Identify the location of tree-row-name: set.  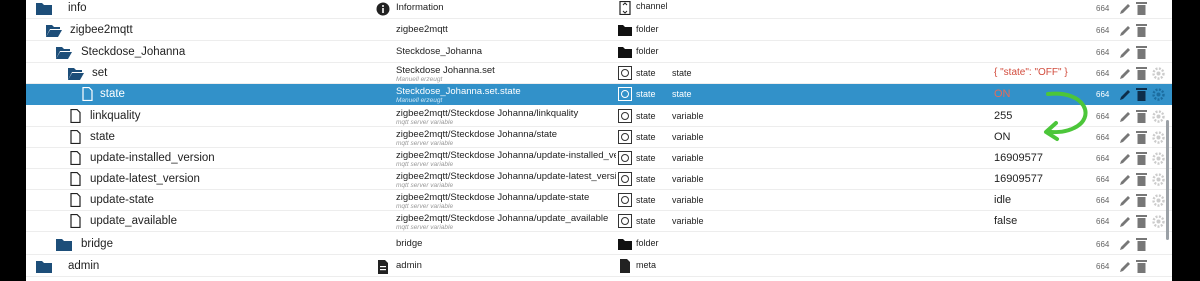
(100, 73).